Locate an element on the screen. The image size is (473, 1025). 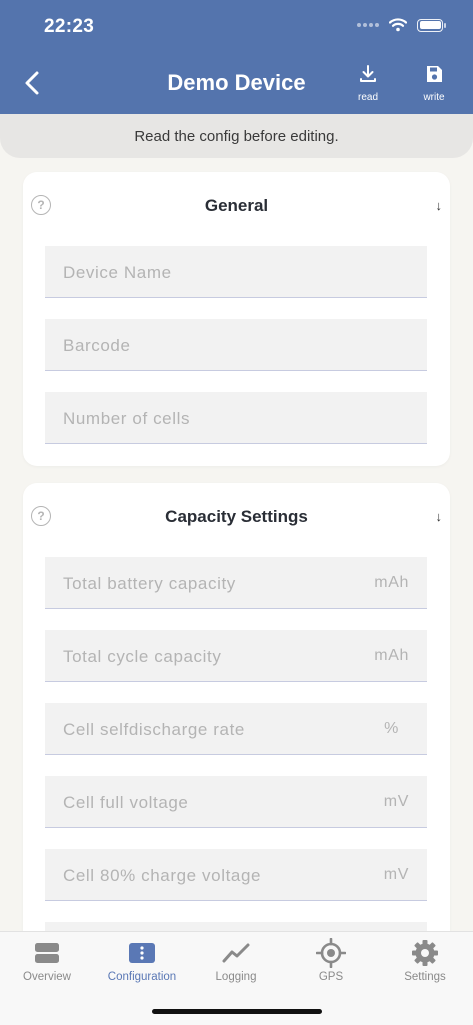
field-placeholder: Cell 80% charge voltage is located at coordinates (162, 875).